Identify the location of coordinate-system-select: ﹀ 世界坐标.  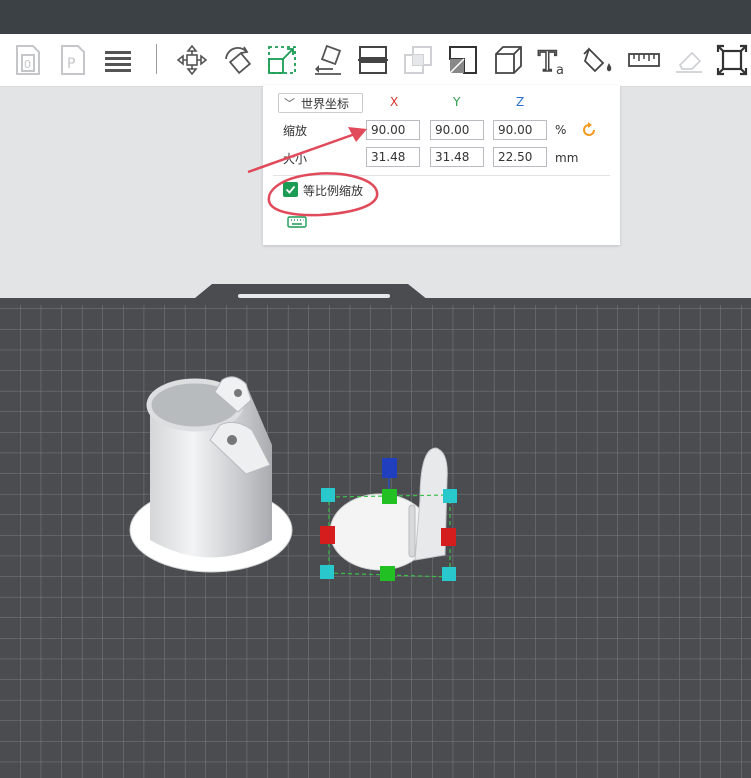
(320, 103).